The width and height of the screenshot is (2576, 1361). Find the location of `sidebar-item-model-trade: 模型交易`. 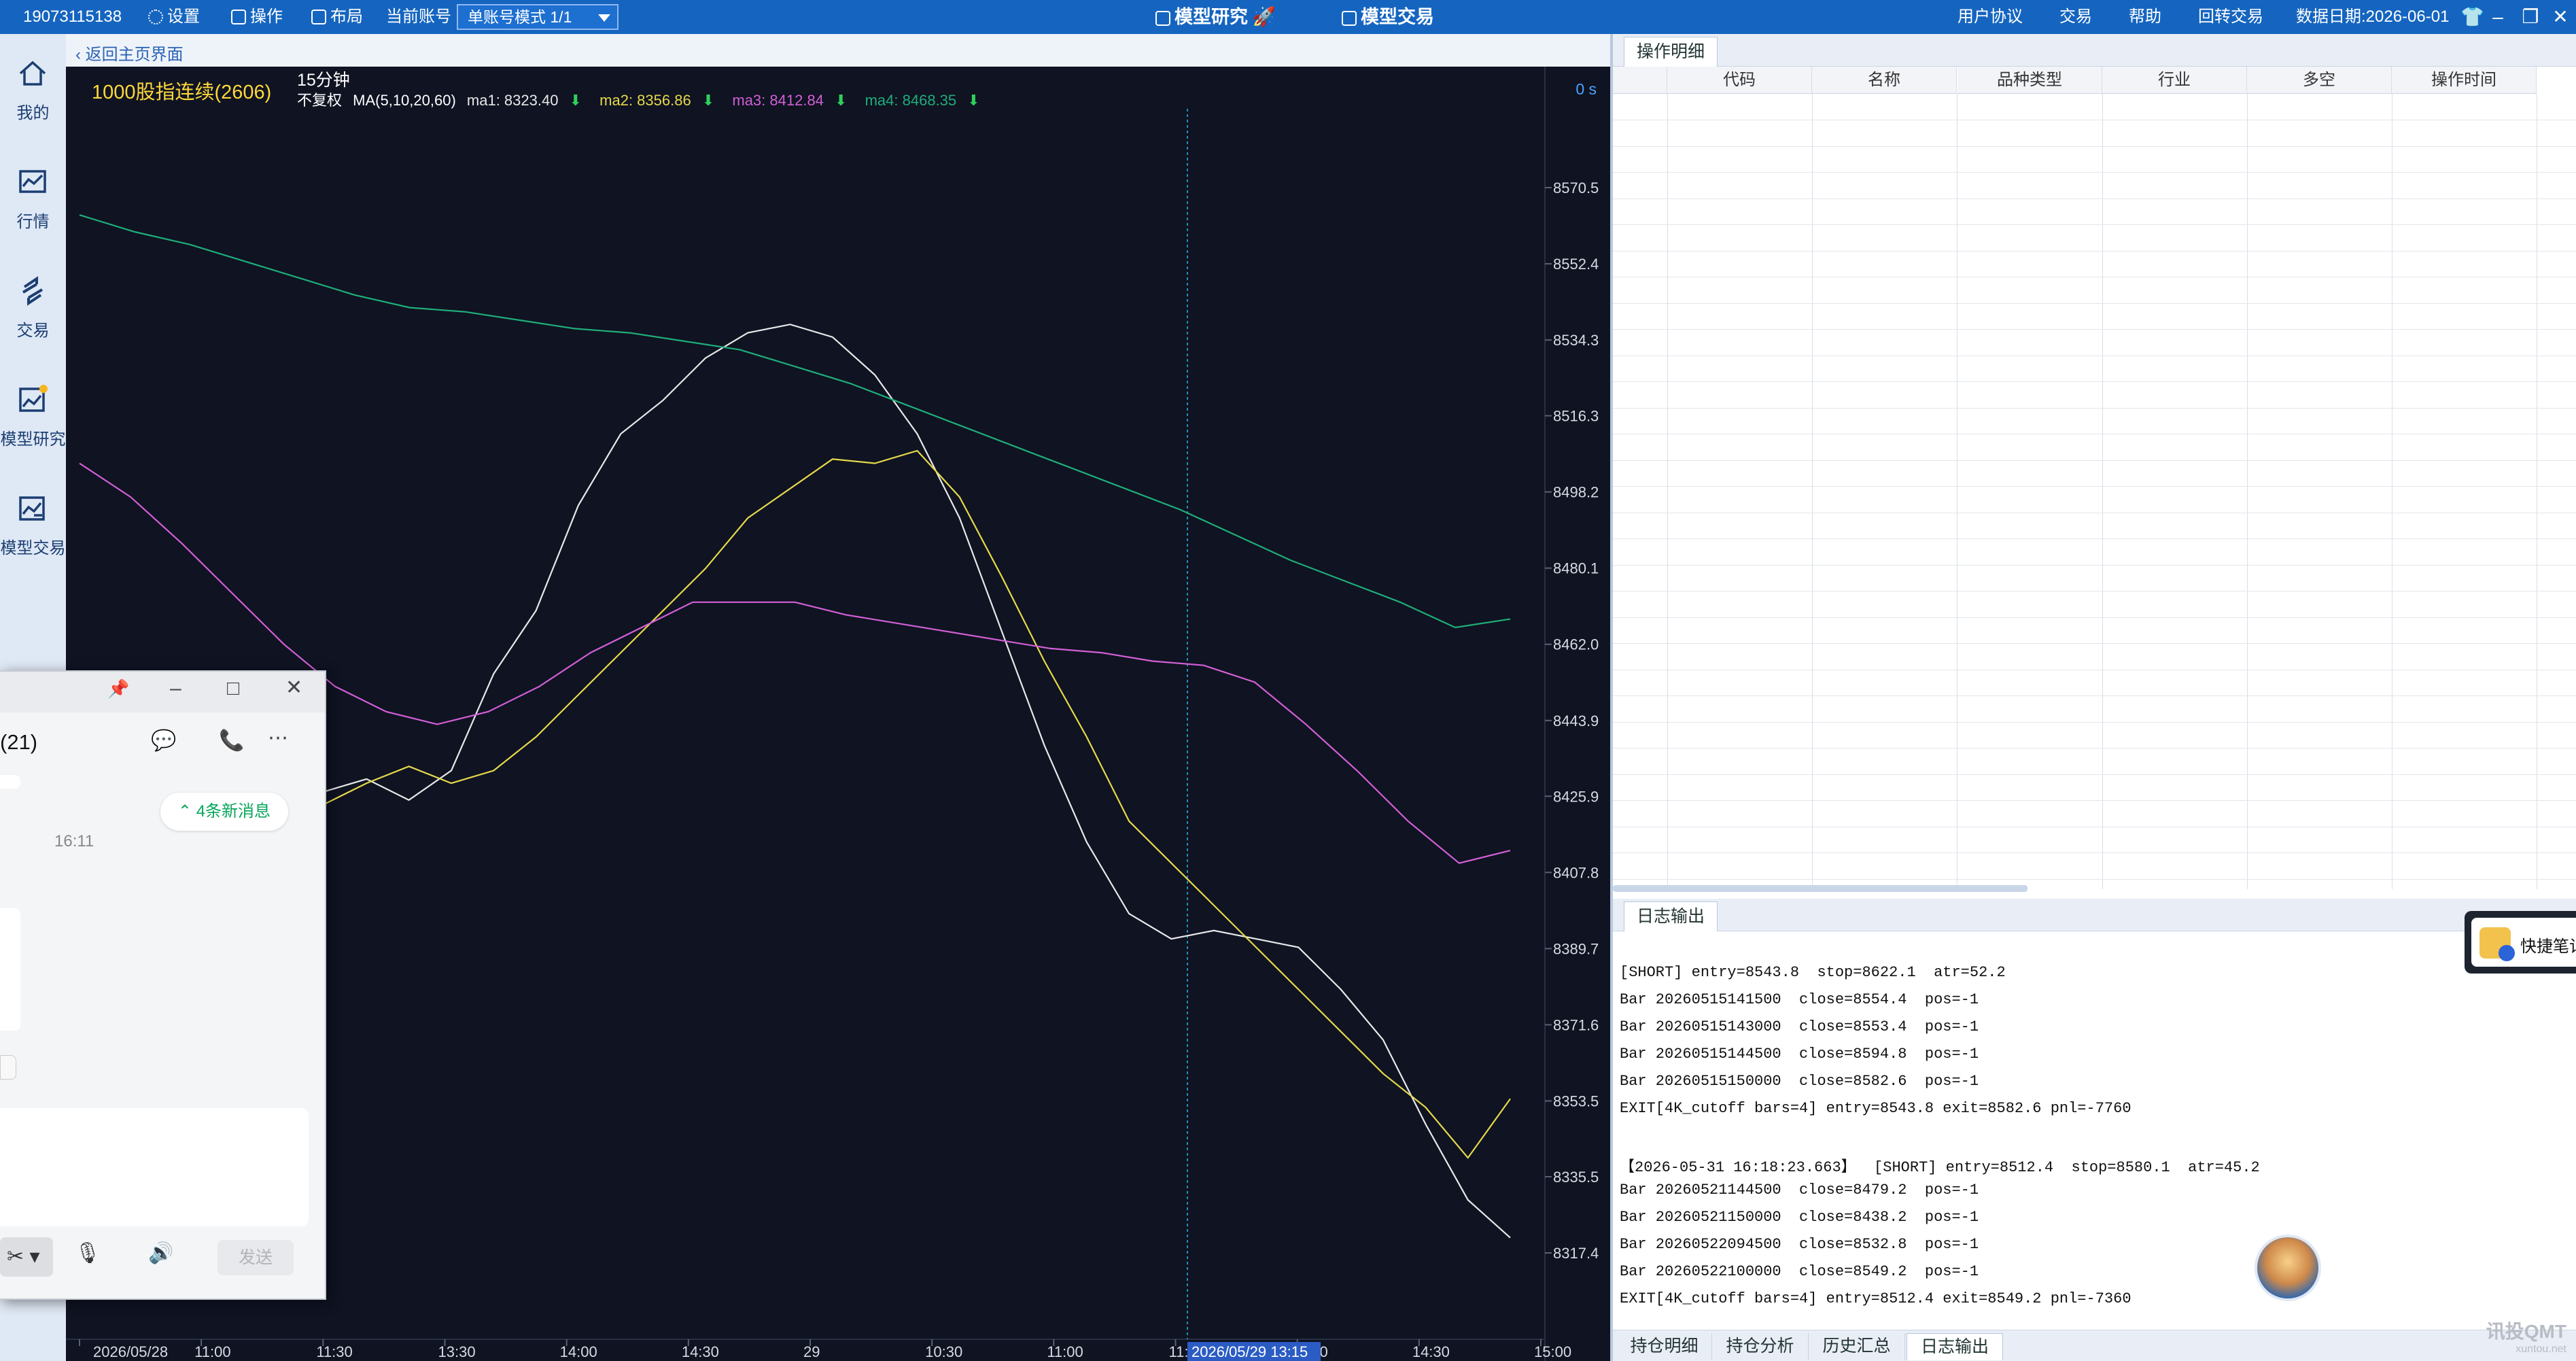

sidebar-item-model-trade: 模型交易 is located at coordinates (33, 520).